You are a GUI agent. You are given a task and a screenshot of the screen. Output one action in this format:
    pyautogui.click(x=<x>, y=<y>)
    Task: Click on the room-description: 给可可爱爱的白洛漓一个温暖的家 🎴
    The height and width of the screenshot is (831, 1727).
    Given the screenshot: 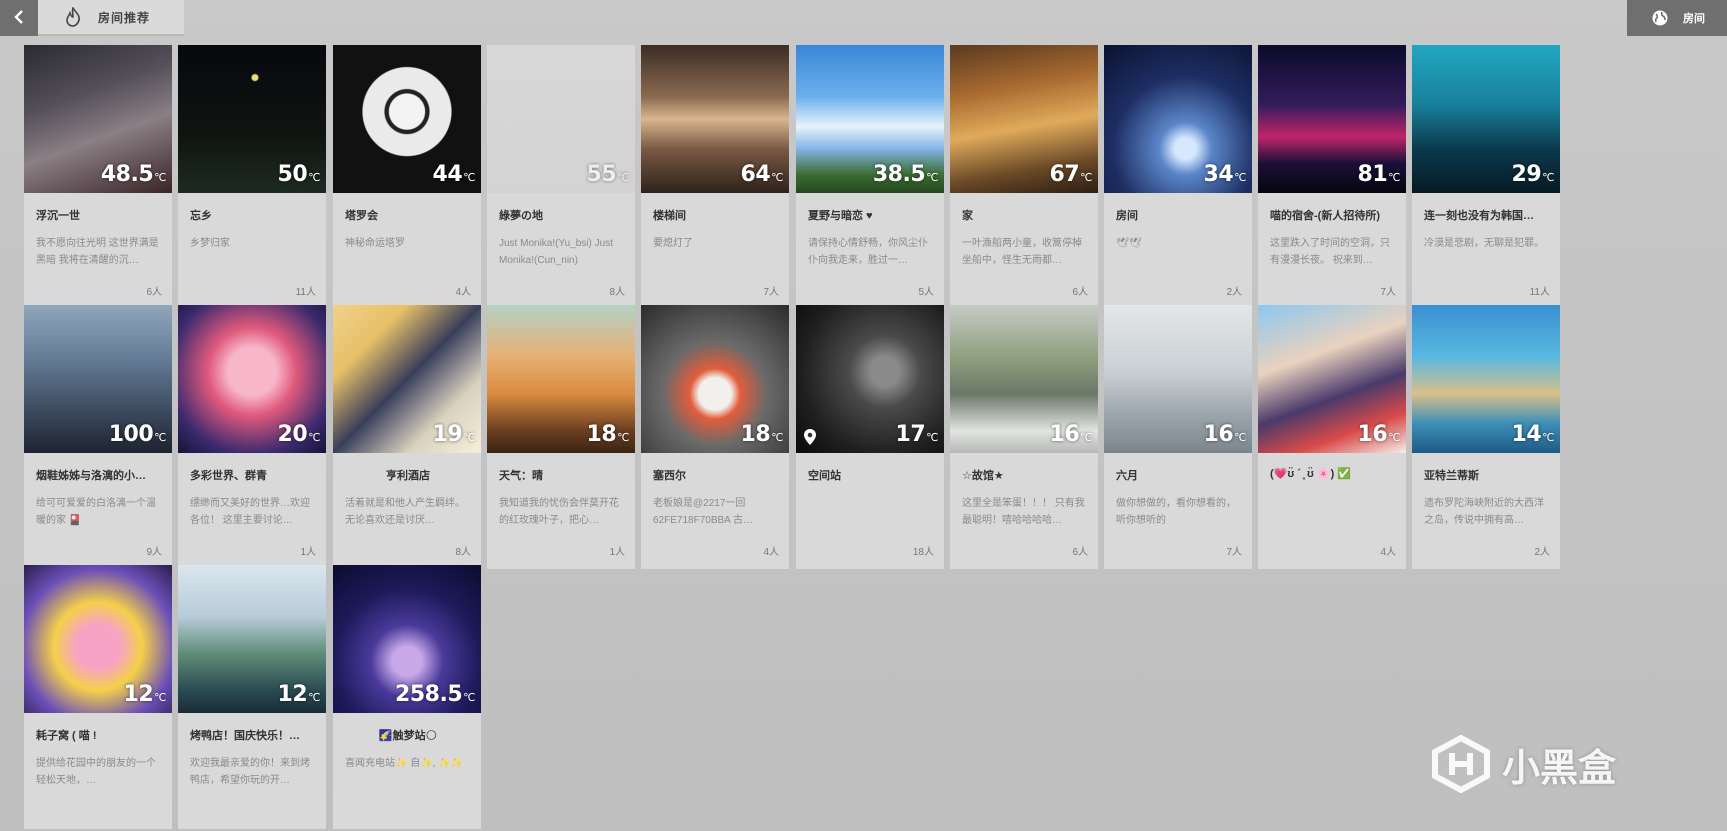 What is the action you would take?
    pyautogui.click(x=96, y=512)
    